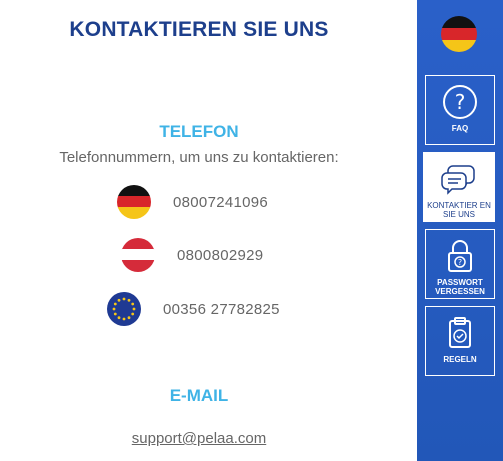 This screenshot has width=503, height=461. Describe the element at coordinates (199, 157) in the screenshot. I see `phone-section-subtitle: Telefonnummern, um uns zu kontaktieren:` at that location.